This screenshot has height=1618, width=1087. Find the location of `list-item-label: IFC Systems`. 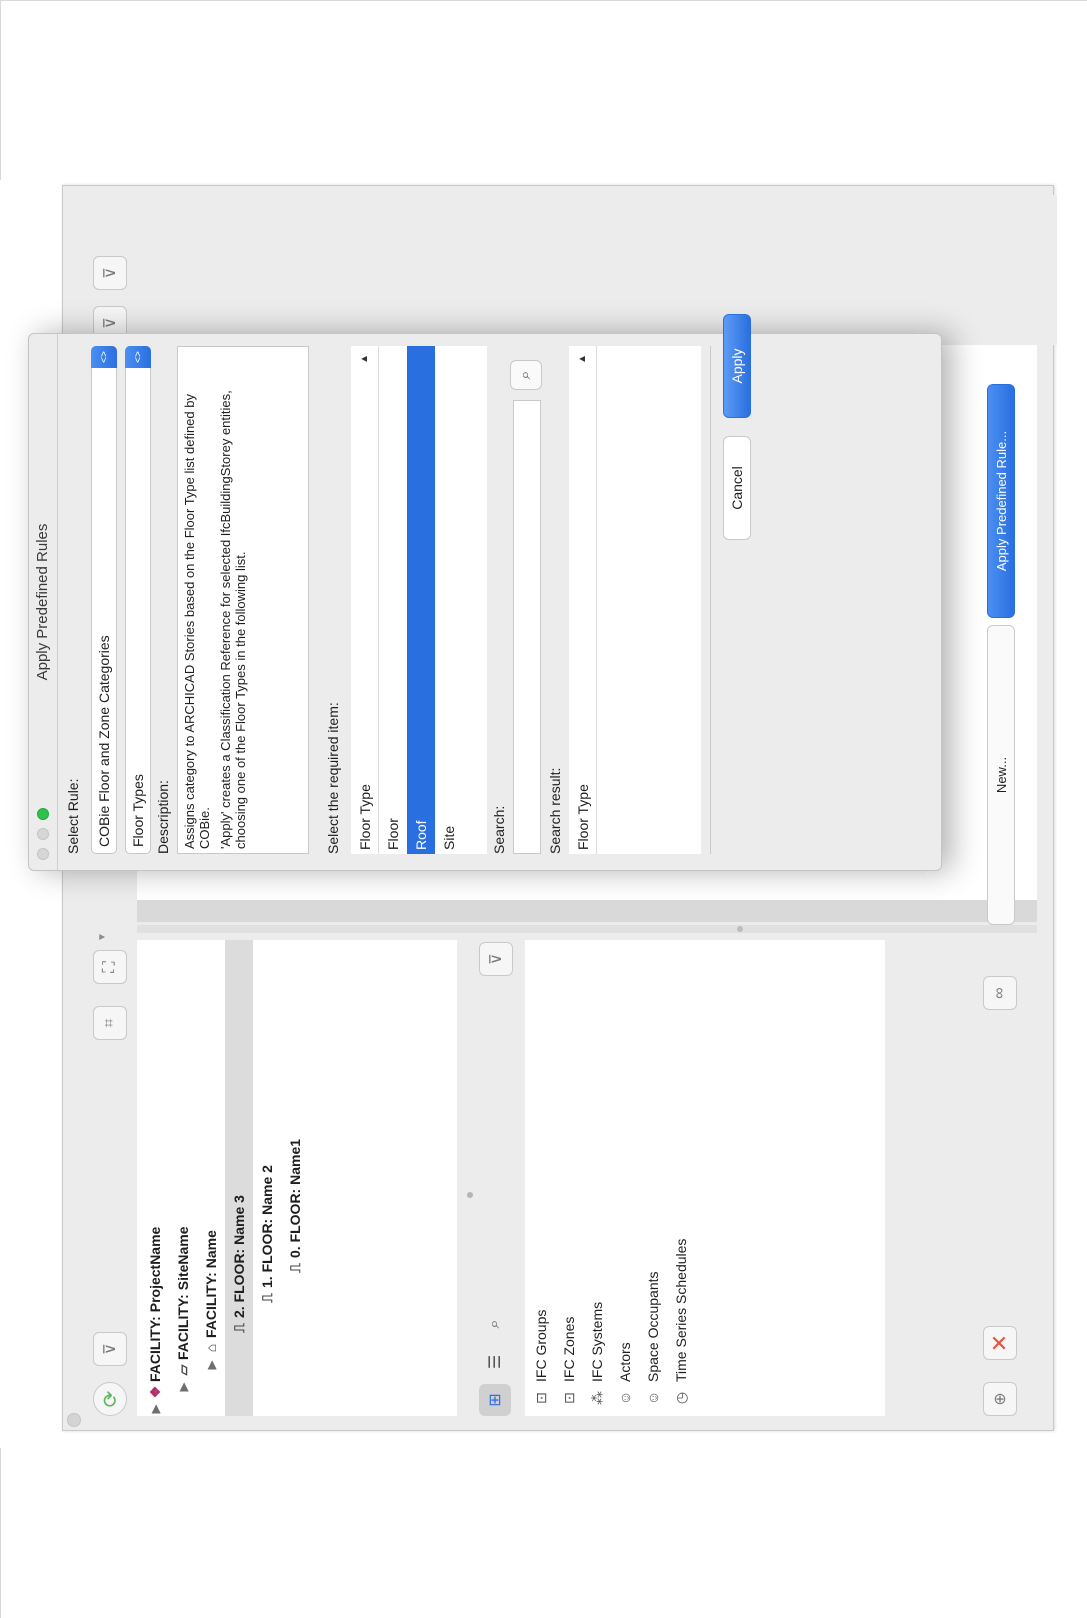

list-item-label: IFC Systems is located at coordinates (597, 1341).